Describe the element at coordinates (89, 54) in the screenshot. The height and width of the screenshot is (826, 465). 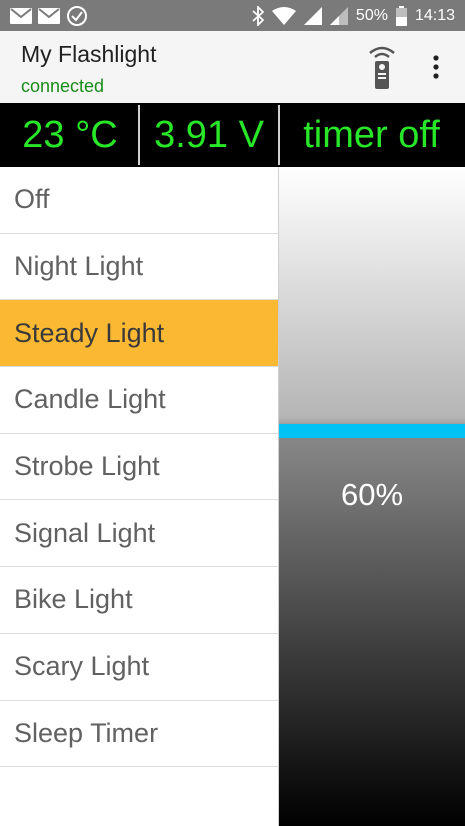
I see `app-title: My Flashlight` at that location.